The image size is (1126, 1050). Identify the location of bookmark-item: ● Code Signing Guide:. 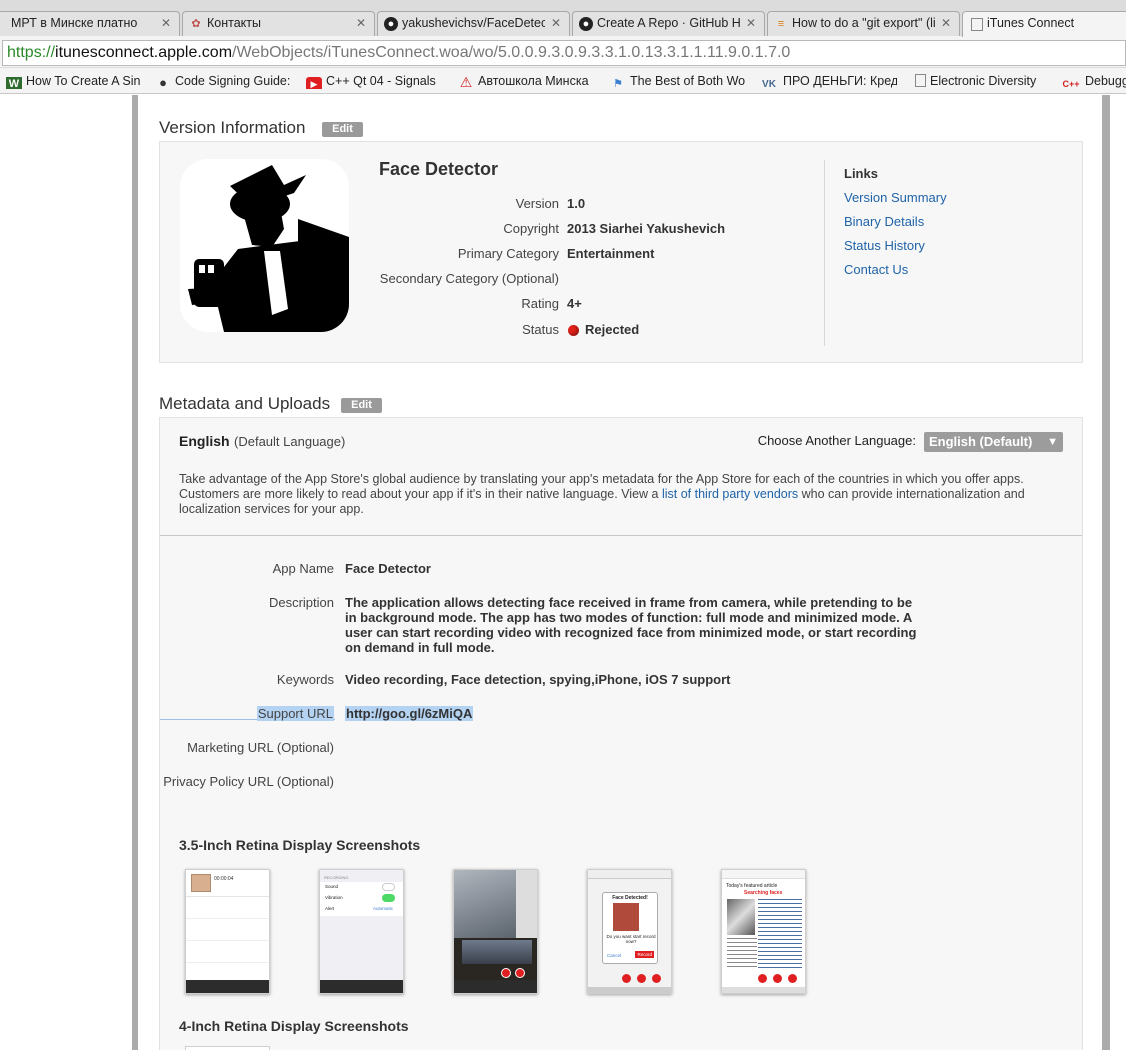
(222, 81).